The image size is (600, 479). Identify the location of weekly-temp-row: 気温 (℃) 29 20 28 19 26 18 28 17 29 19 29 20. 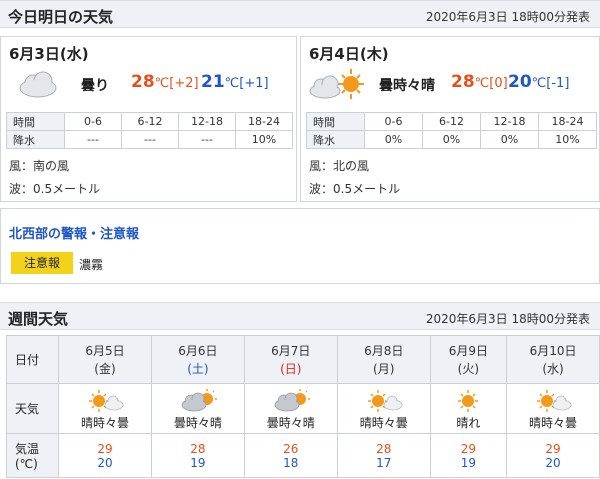
(303, 455).